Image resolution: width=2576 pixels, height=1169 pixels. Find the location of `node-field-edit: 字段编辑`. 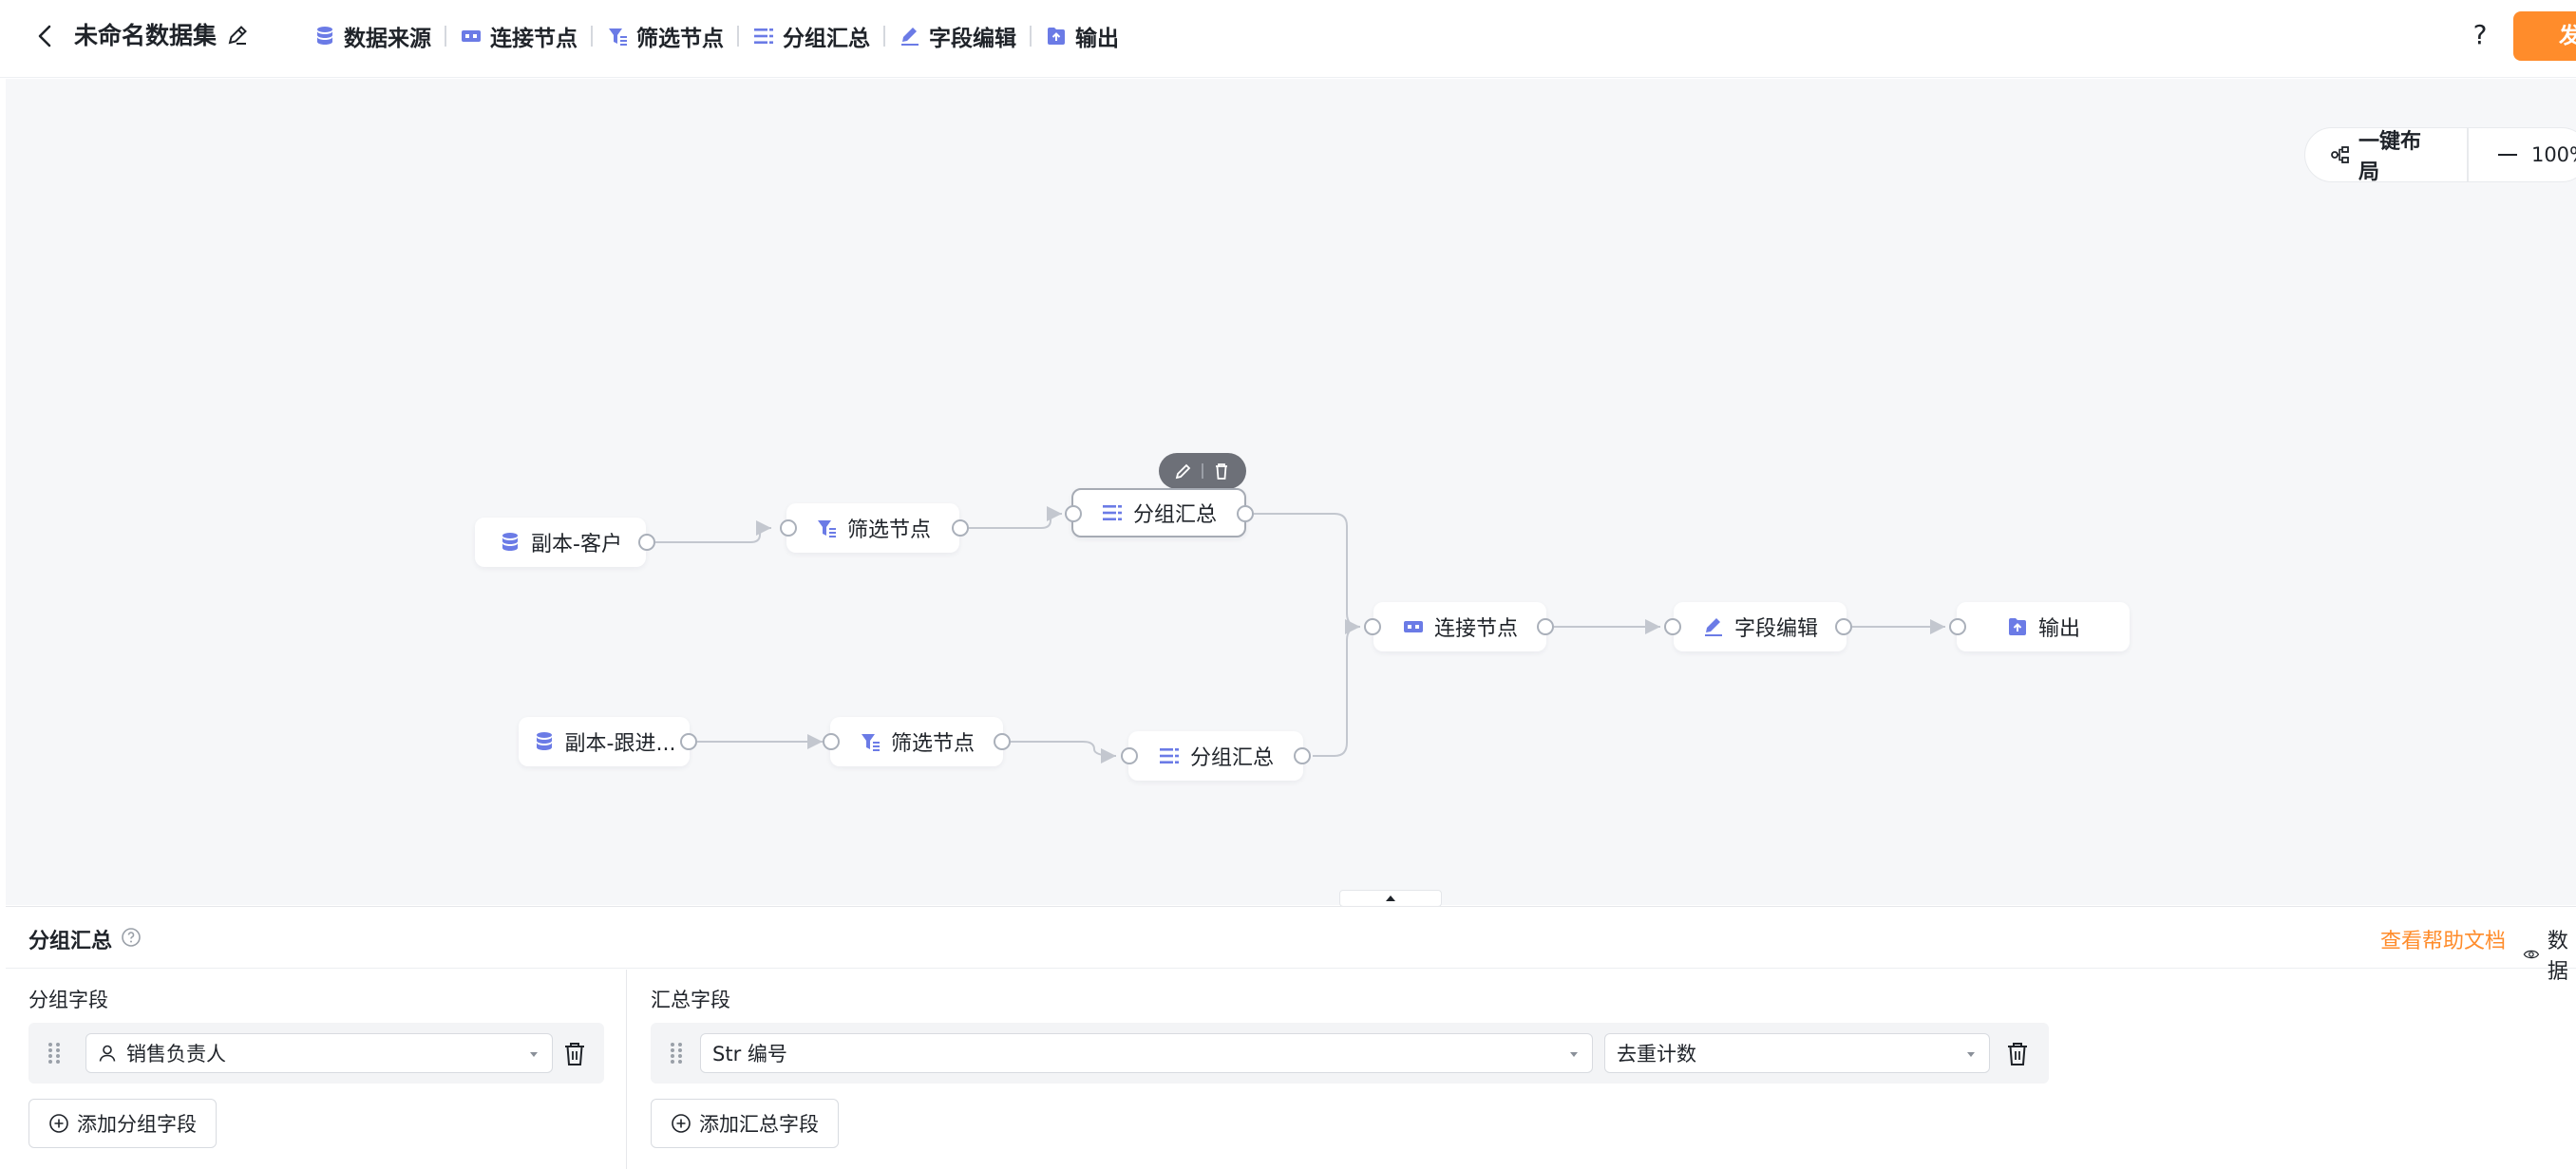

node-field-edit: 字段编辑 is located at coordinates (1760, 626).